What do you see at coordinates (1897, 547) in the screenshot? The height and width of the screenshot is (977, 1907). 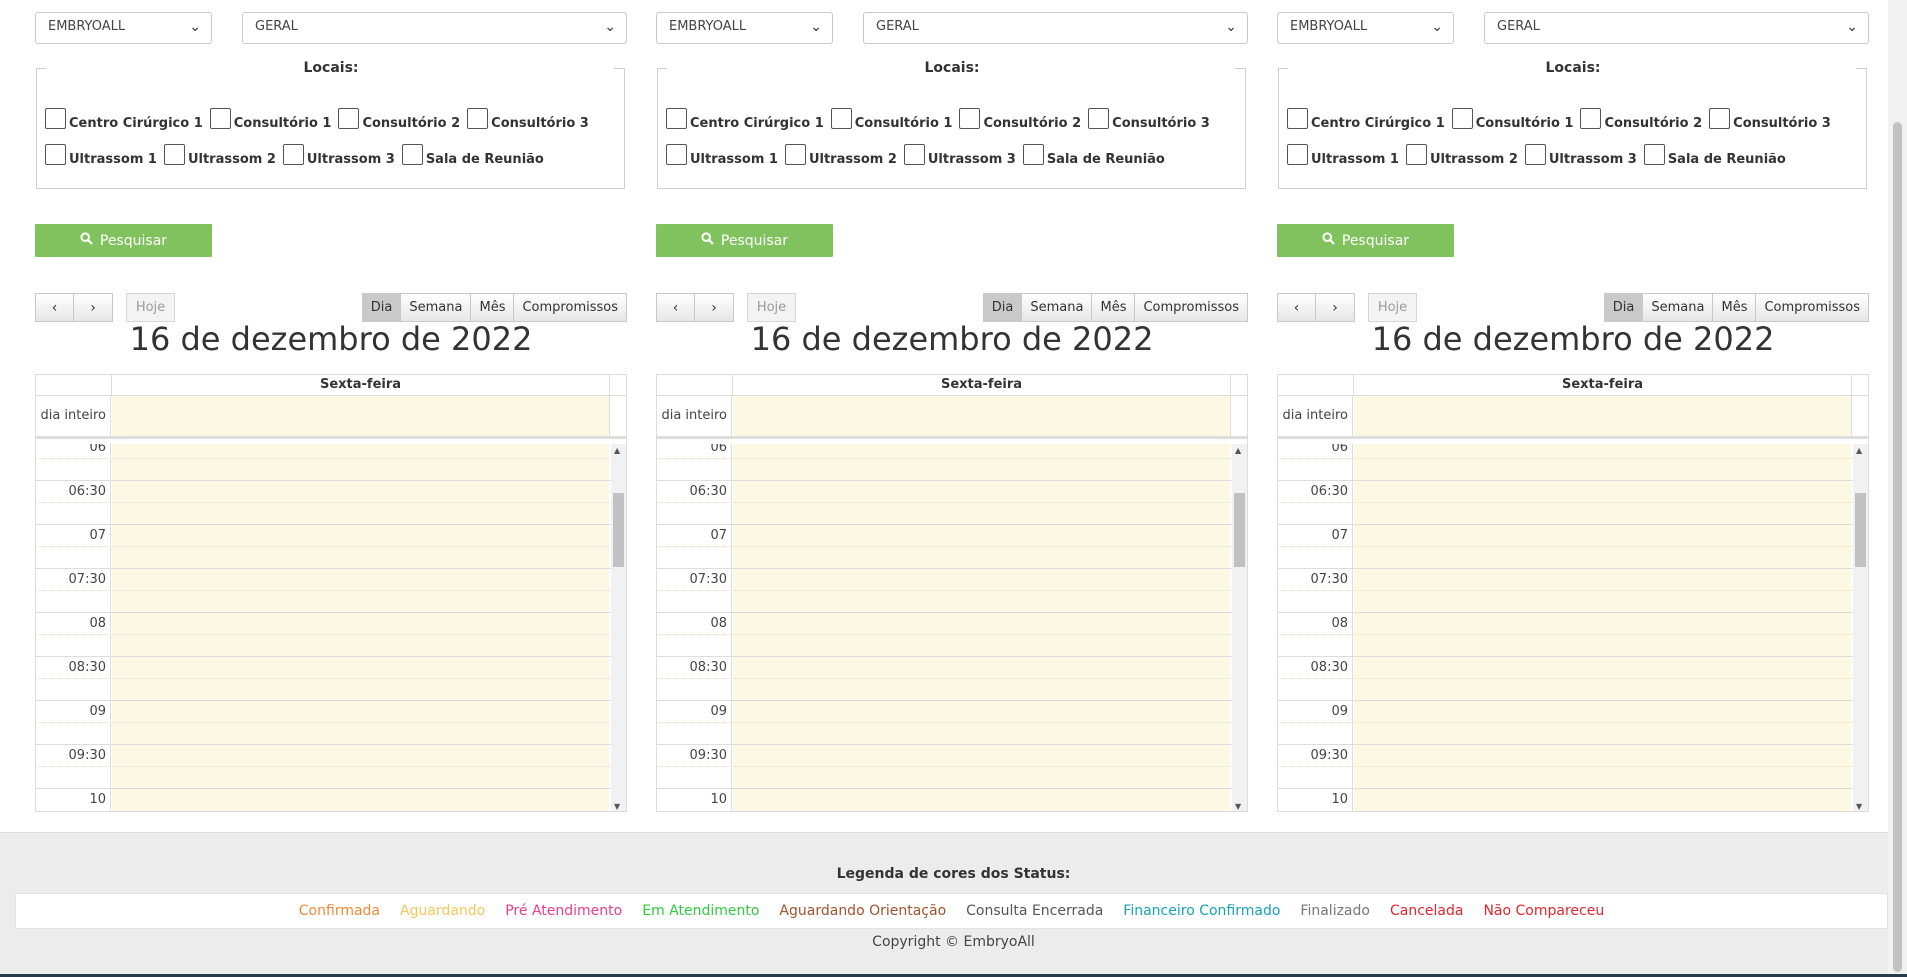 I see `page-scrollbar-thumb` at bounding box center [1897, 547].